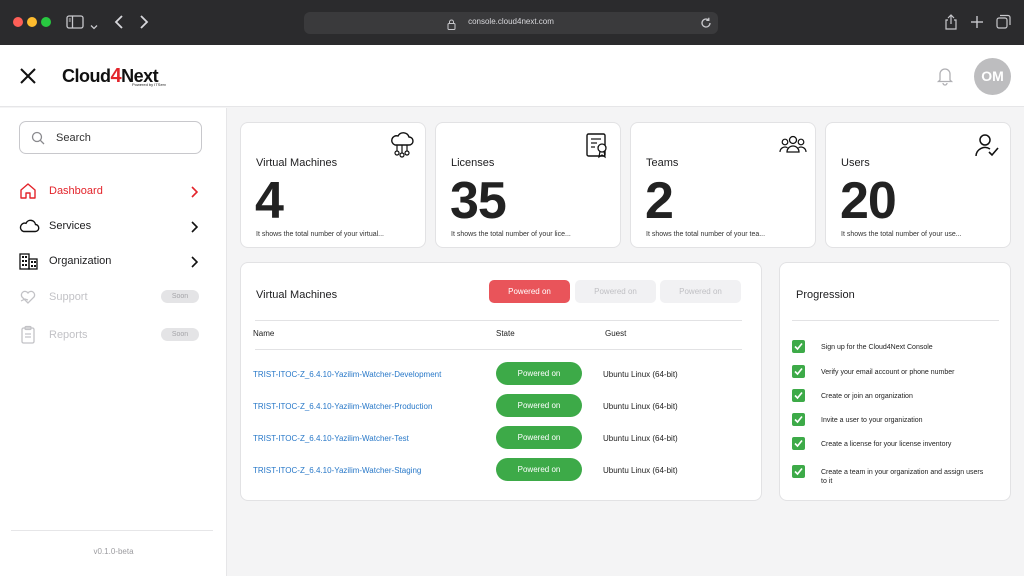 The width and height of the screenshot is (1024, 576). I want to click on stat-title: Teams, so click(662, 163).